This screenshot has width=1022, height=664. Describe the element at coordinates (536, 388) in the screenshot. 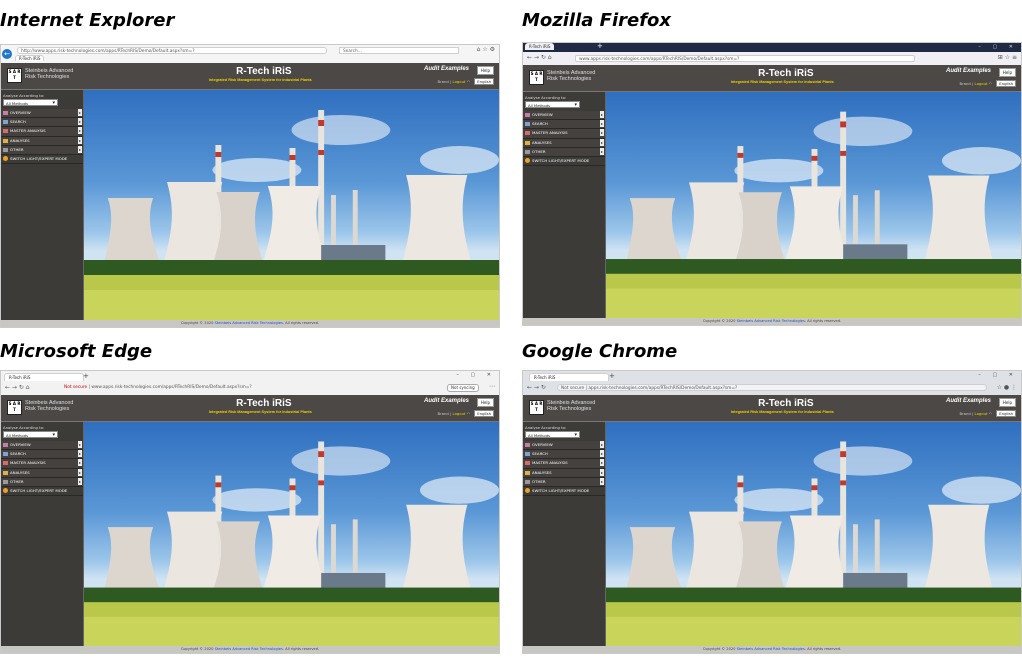

I see `nav-buttons: ← → ↻` at that location.